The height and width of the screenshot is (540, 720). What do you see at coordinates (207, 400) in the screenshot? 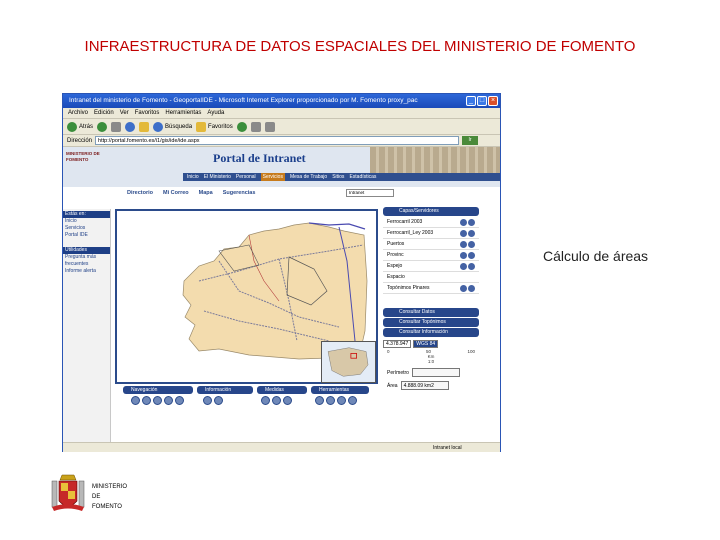
I see `info-icon` at bounding box center [207, 400].